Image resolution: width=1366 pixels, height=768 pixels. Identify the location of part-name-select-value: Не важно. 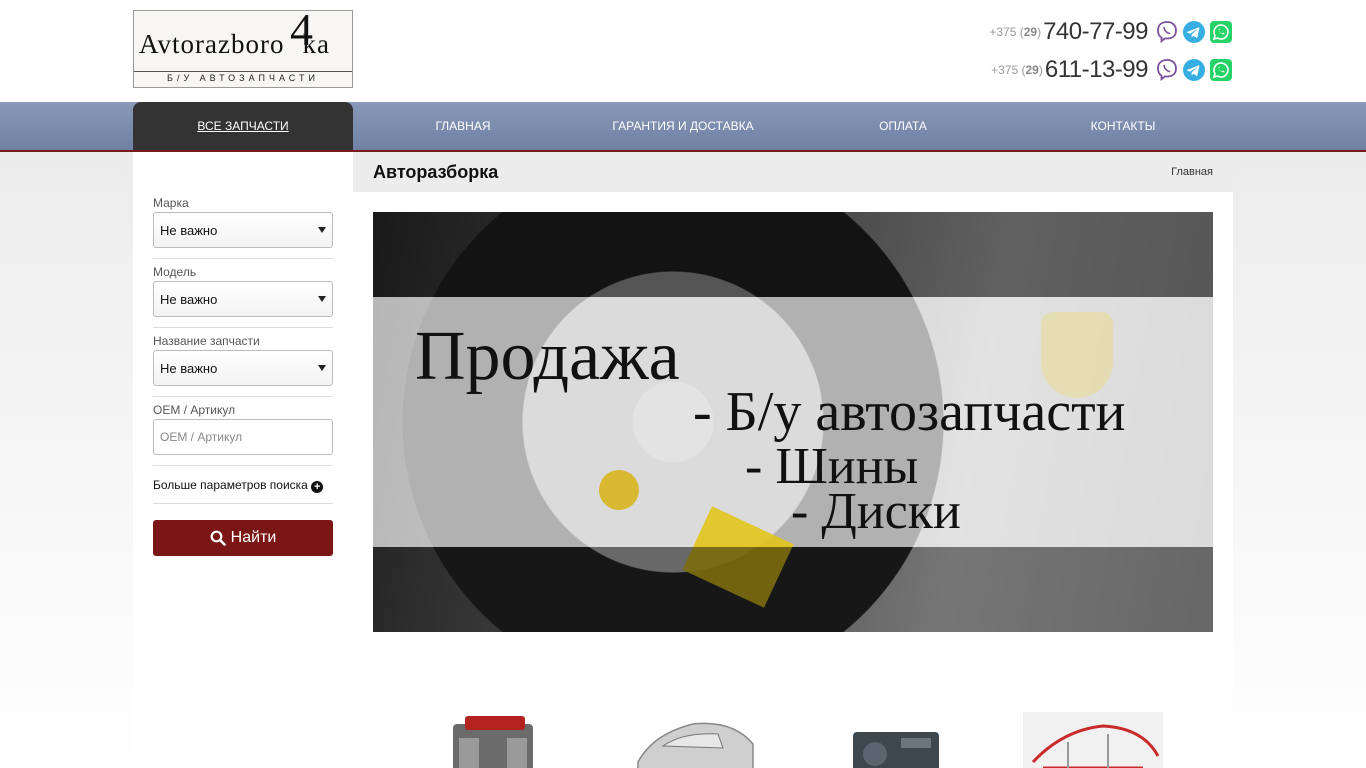
(189, 368).